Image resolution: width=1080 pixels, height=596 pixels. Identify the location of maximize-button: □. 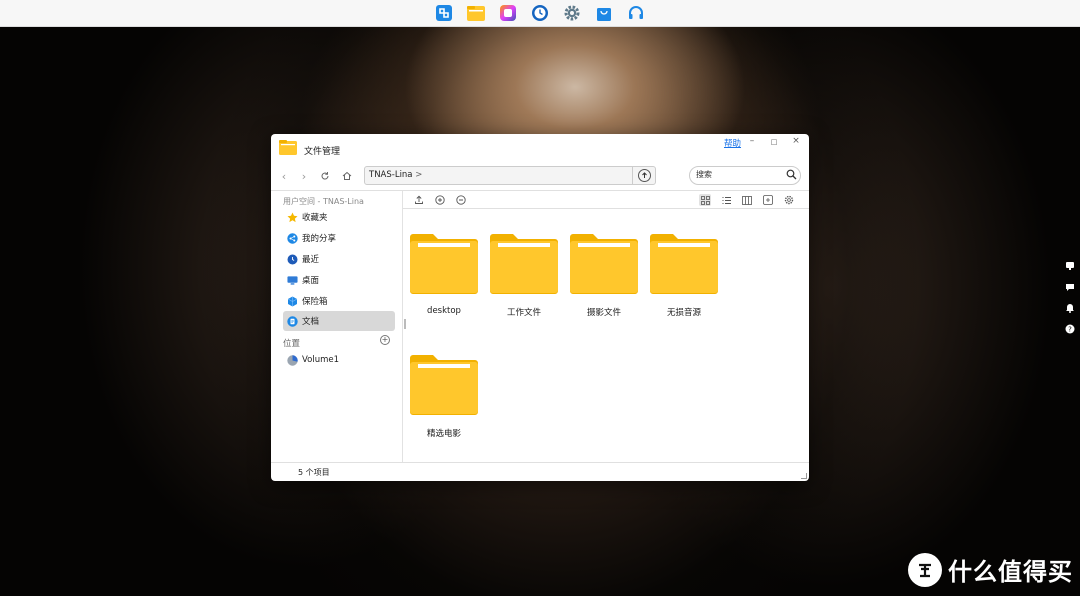
(774, 142).